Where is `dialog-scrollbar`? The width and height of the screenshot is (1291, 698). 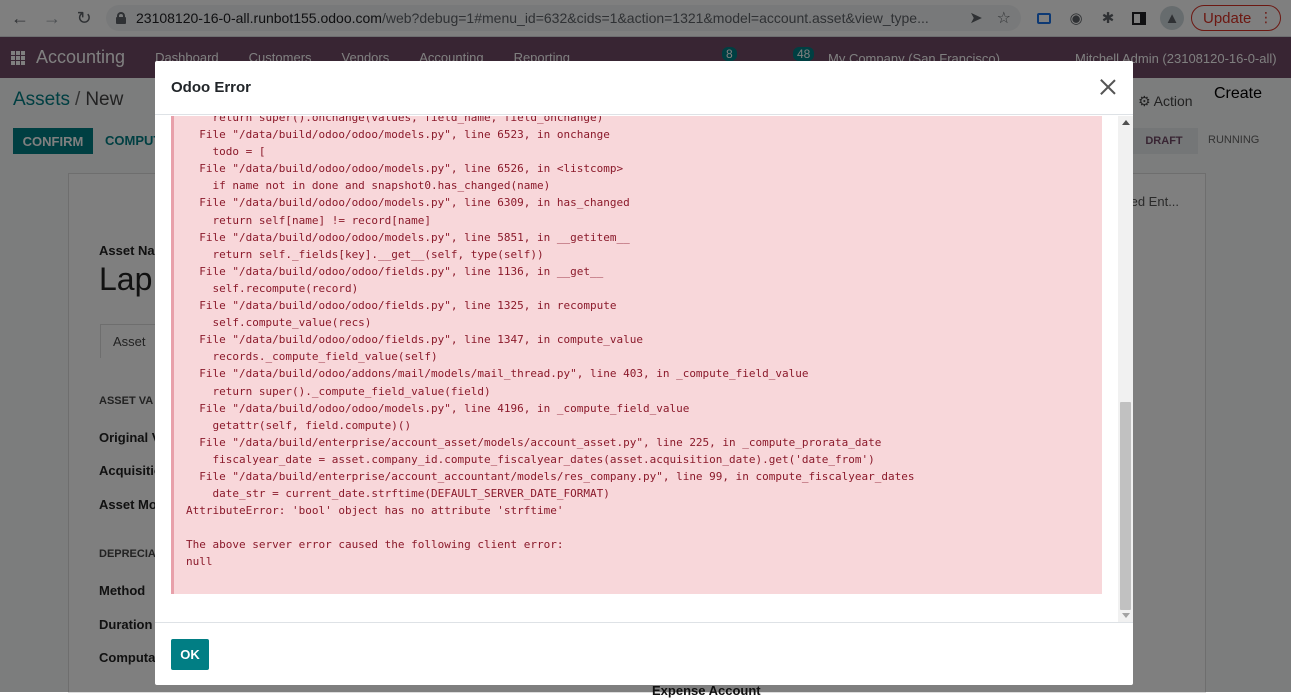
dialog-scrollbar is located at coordinates (1125, 369).